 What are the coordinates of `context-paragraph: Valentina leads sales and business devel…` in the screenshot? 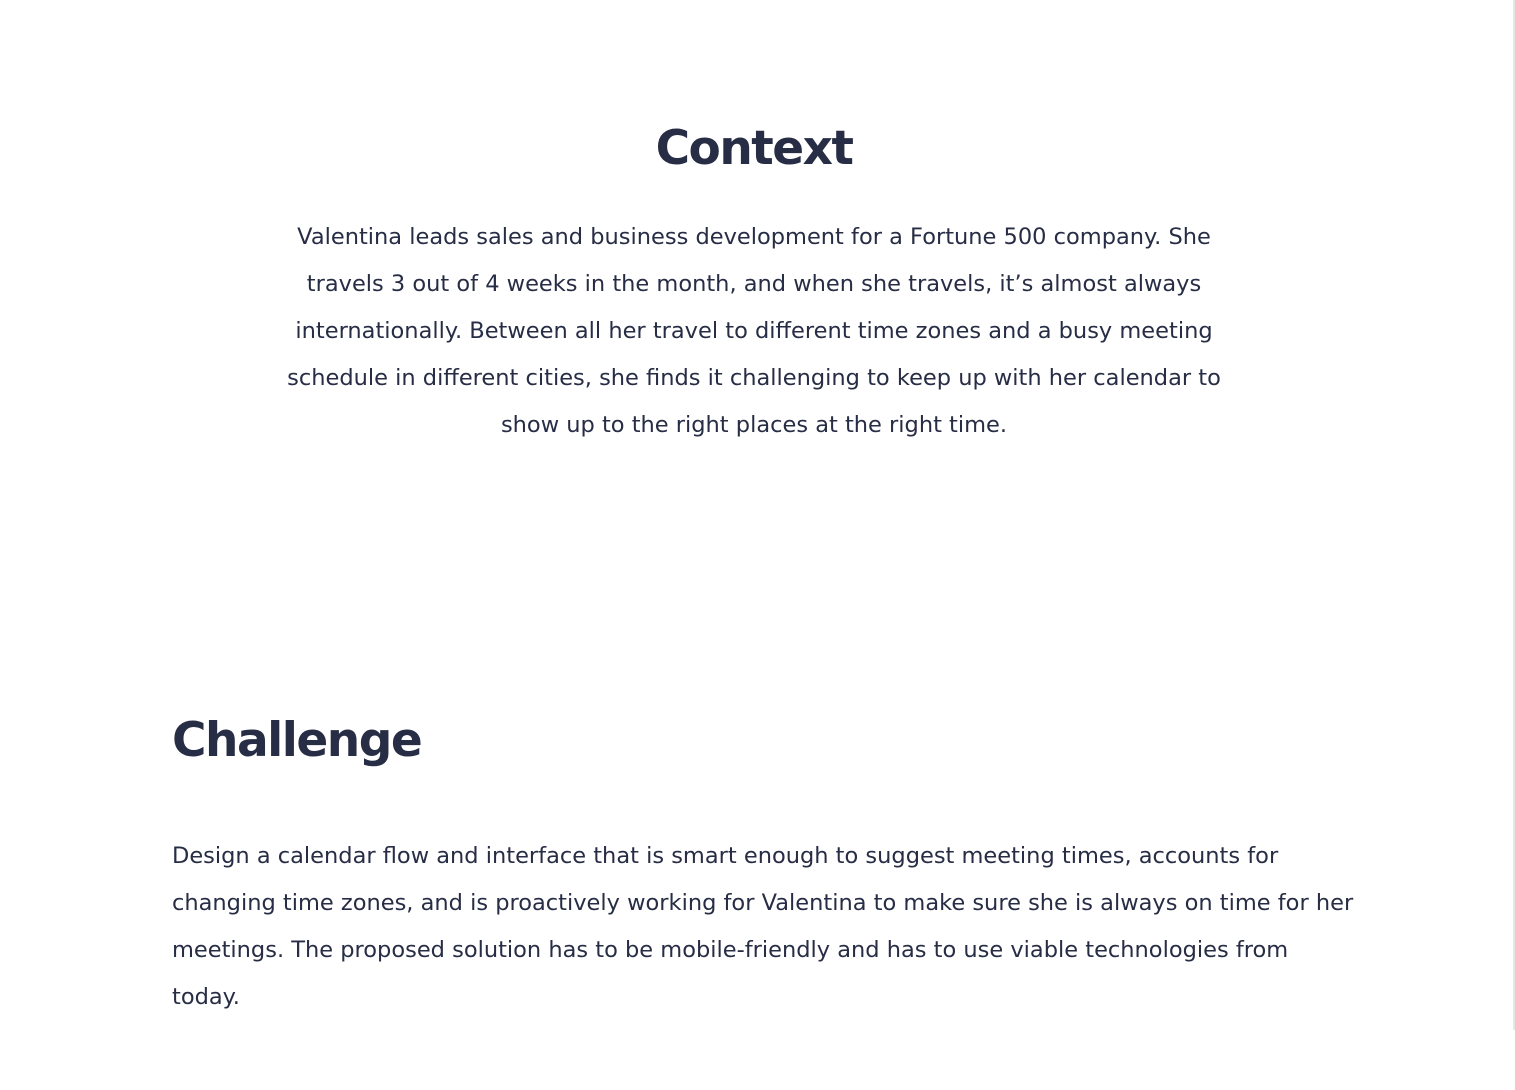 It's located at (754, 331).